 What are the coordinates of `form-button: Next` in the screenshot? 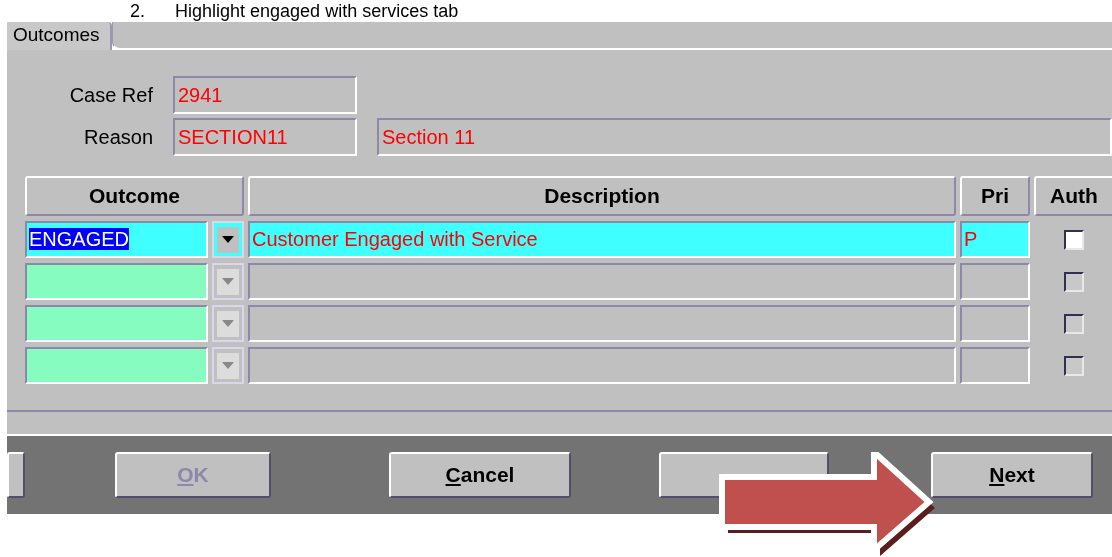 It's located at (1012, 475).